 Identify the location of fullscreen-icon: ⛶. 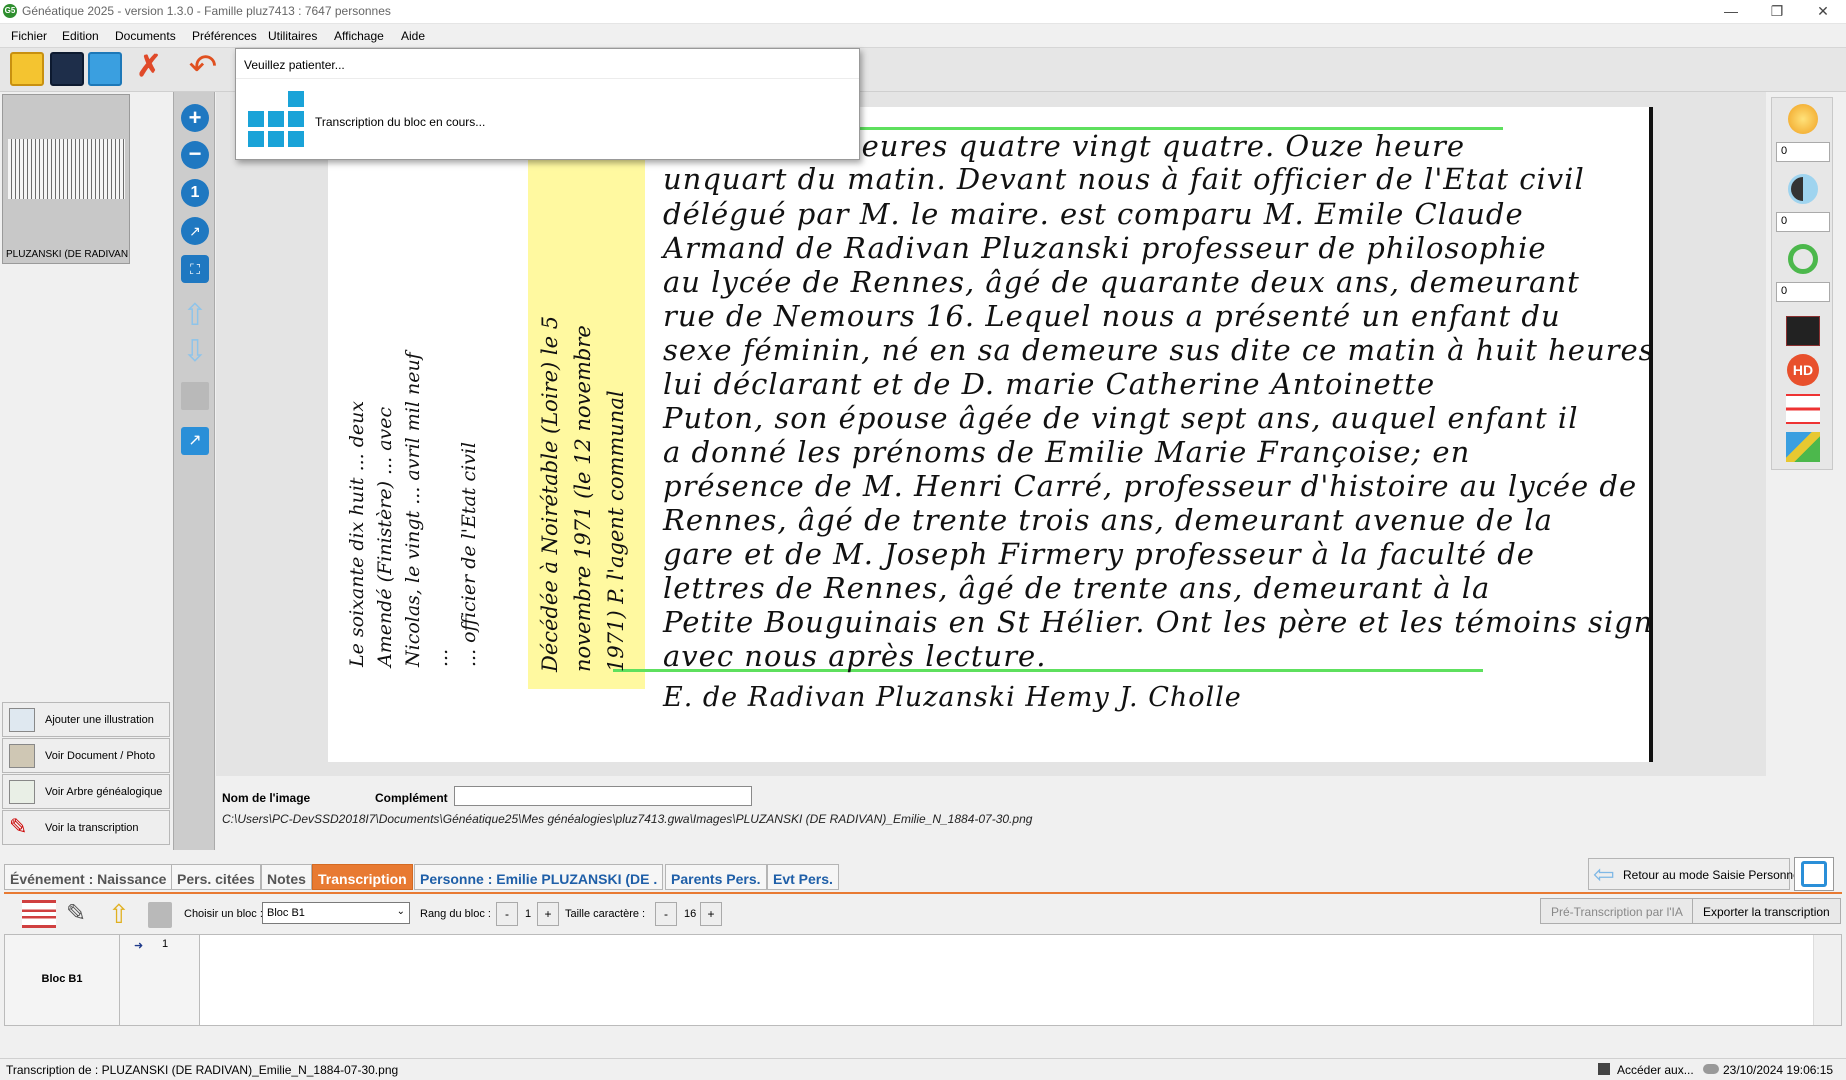
(195, 269).